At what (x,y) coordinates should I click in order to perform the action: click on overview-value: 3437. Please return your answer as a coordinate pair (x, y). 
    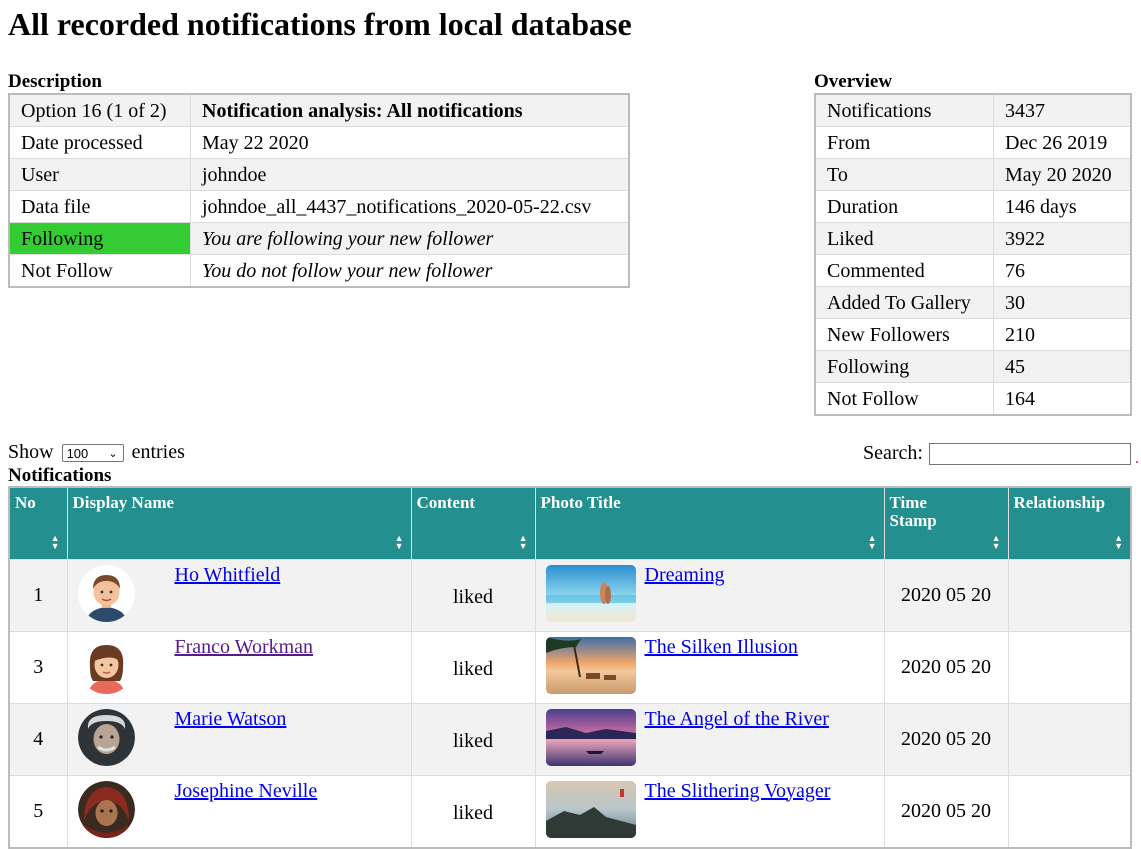
    Looking at the image, I should click on (1062, 110).